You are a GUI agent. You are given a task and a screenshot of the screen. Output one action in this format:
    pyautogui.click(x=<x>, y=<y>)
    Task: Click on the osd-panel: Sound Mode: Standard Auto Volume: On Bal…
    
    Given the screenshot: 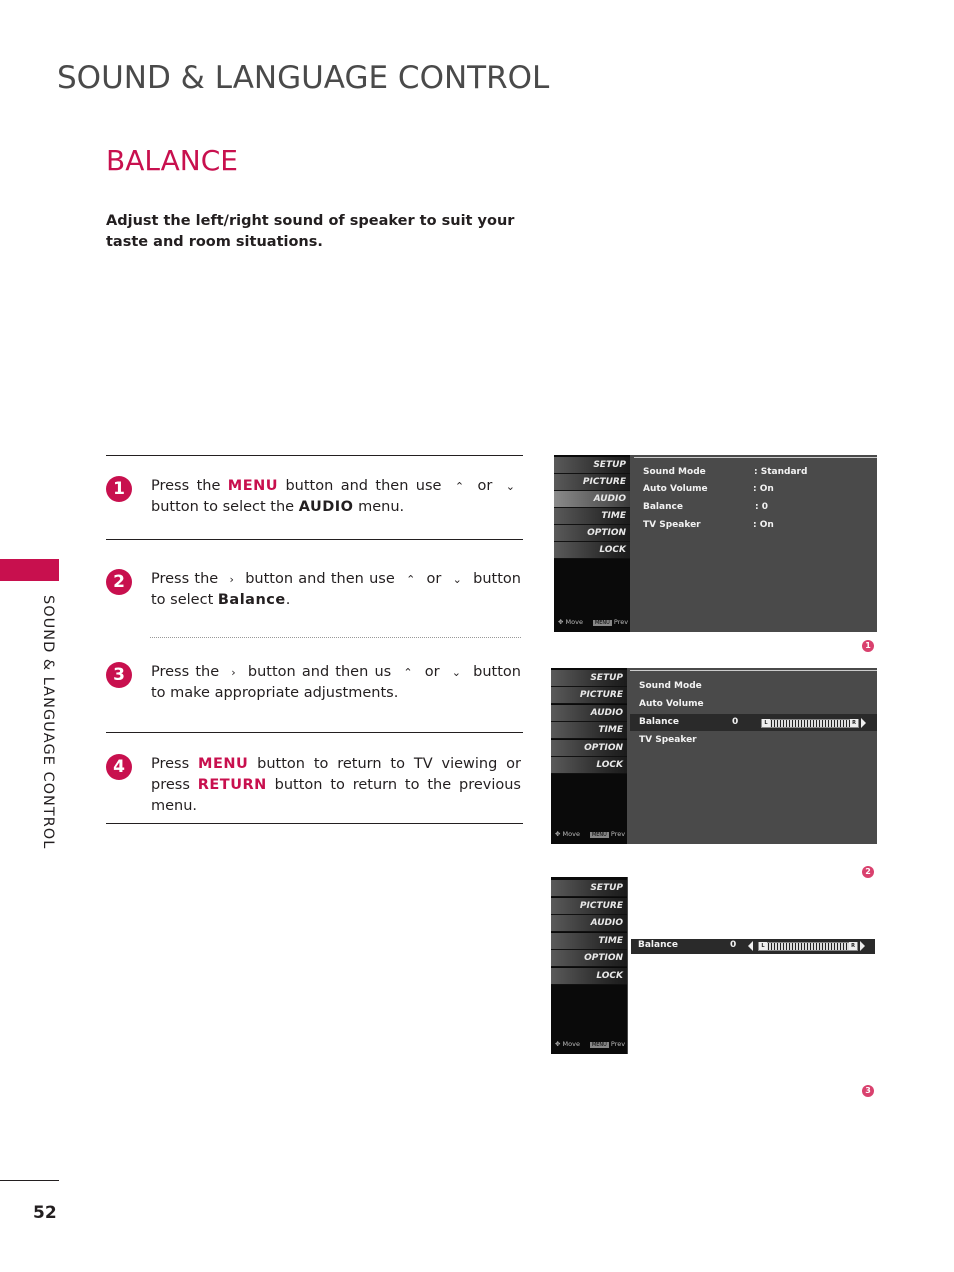 What is the action you would take?
    pyautogui.click(x=755, y=544)
    